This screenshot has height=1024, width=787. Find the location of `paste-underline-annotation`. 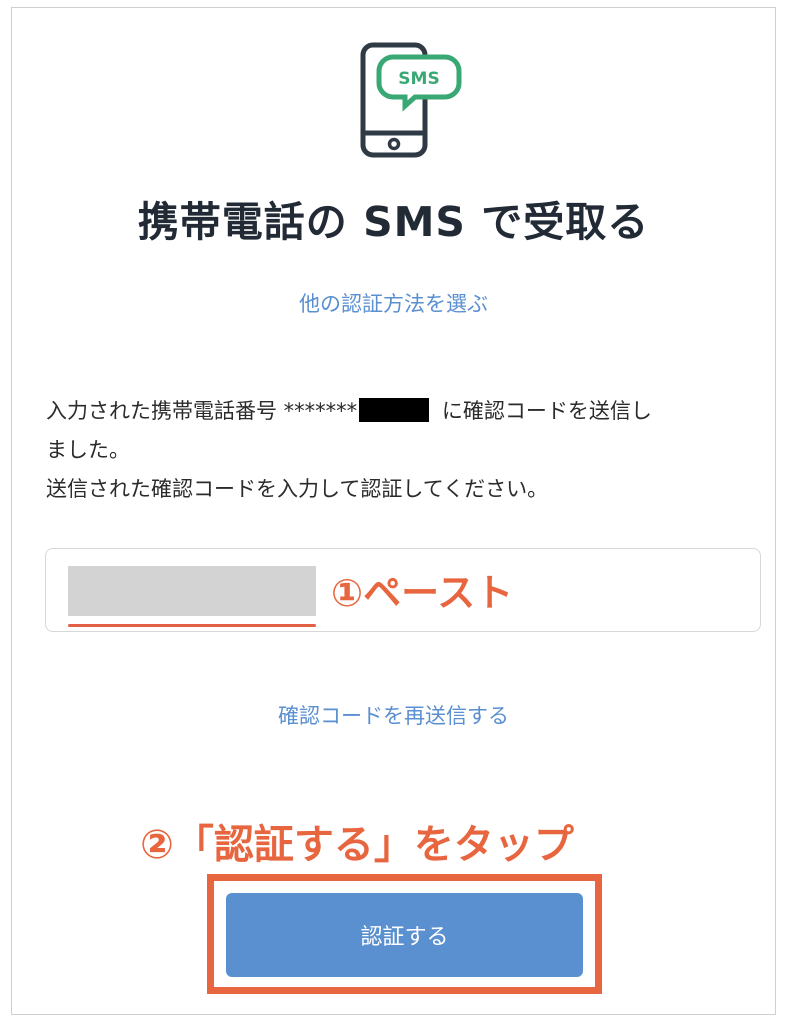

paste-underline-annotation is located at coordinates (192, 625).